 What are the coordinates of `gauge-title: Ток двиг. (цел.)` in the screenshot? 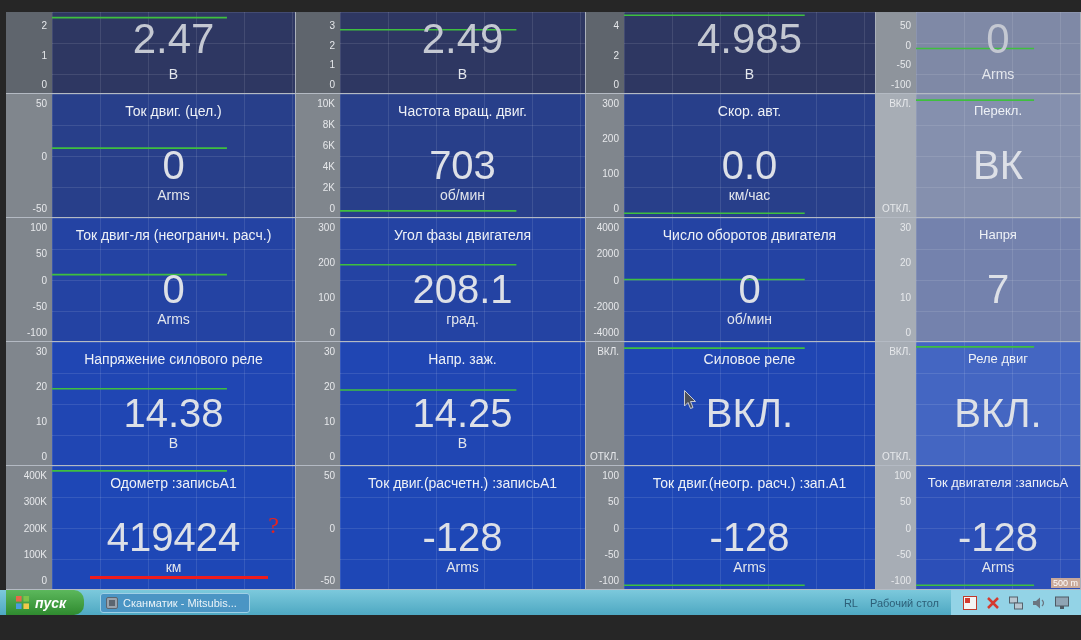 It's located at (173, 111).